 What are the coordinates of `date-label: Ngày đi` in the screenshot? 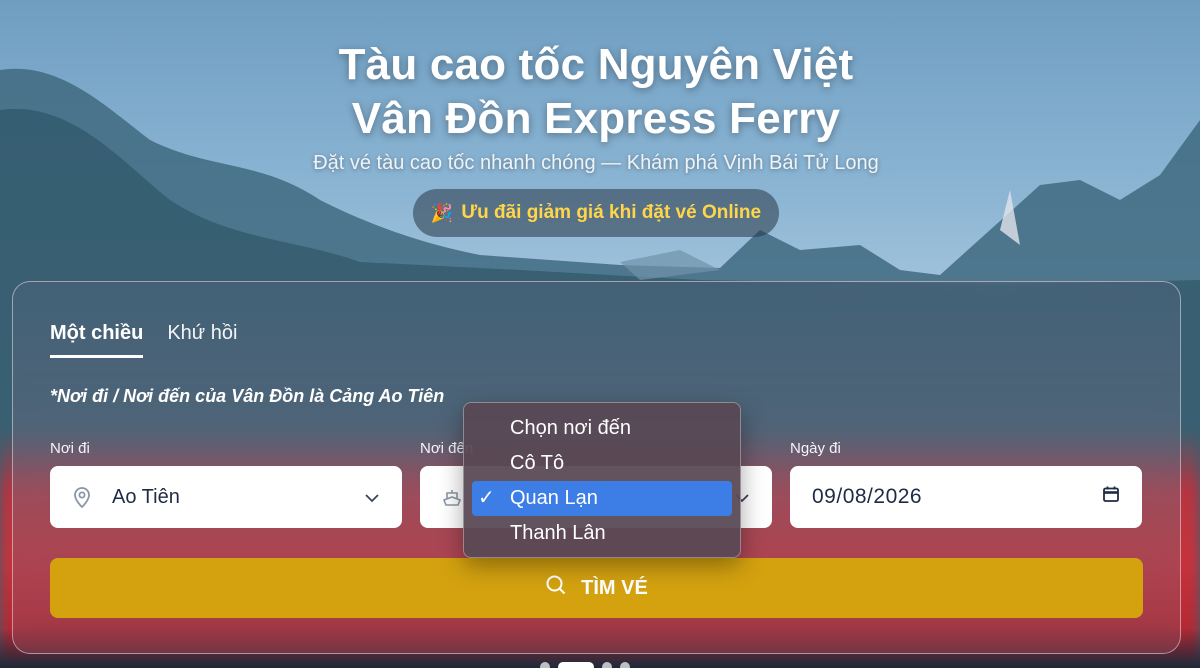 It's located at (815, 448).